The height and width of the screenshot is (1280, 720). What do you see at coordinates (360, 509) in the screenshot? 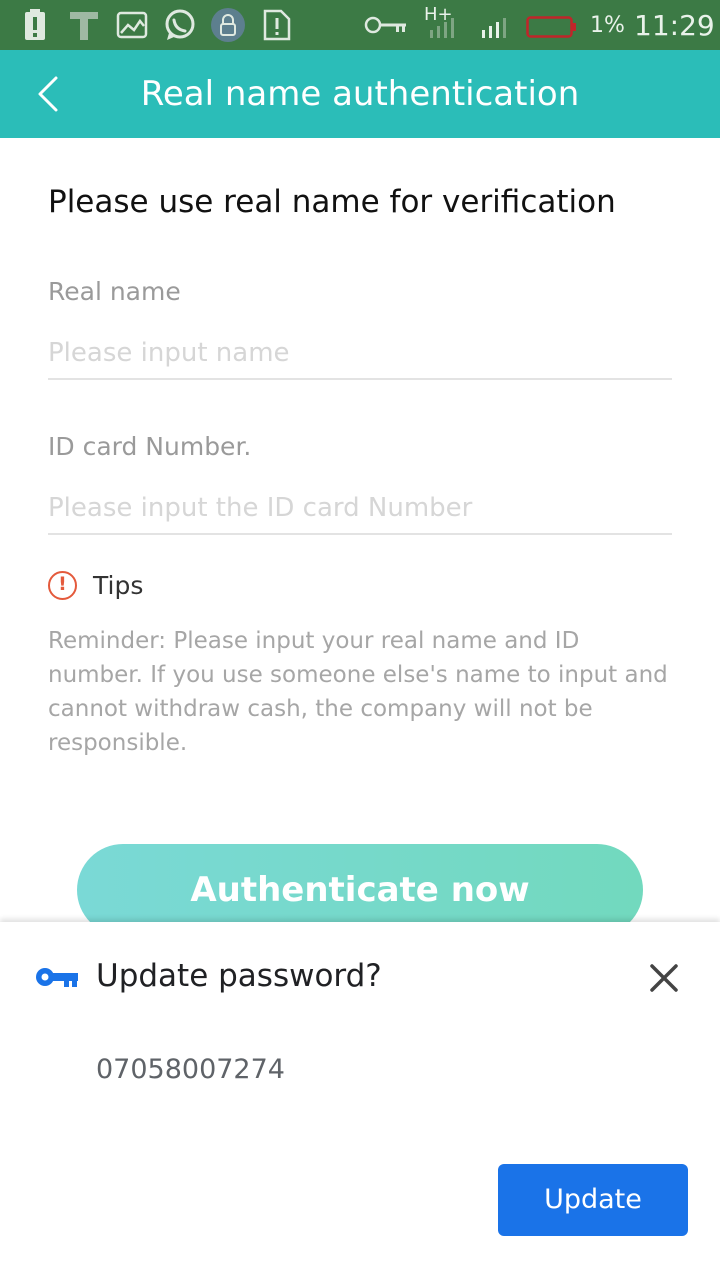
I see `id-card-input` at bounding box center [360, 509].